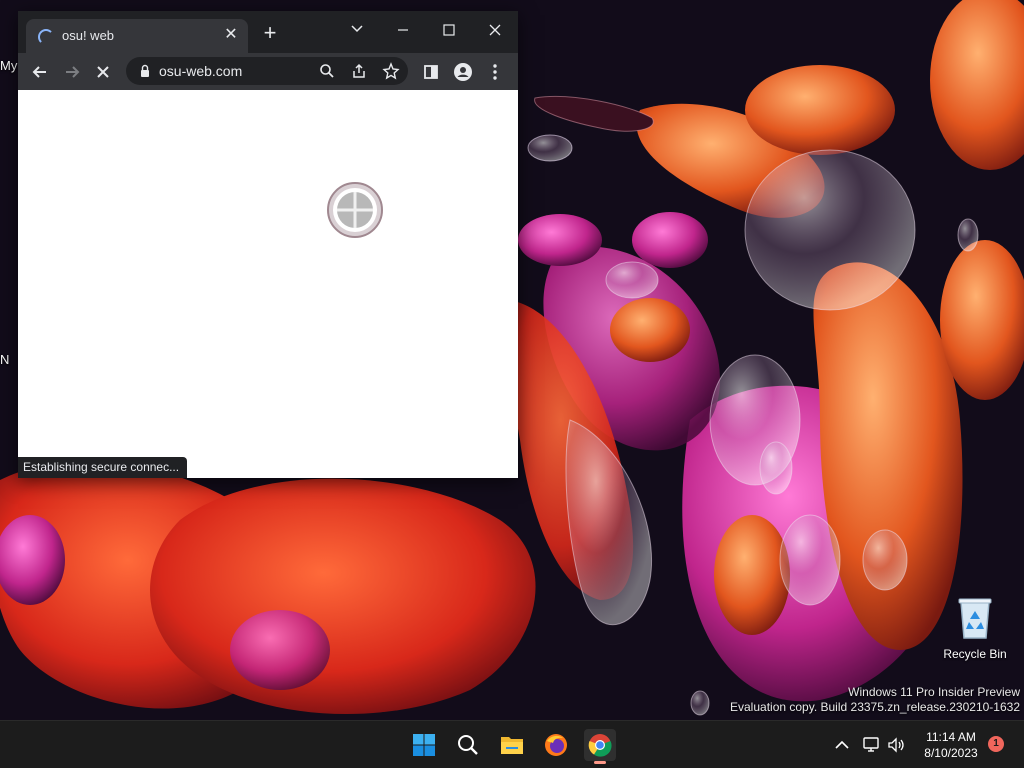 This screenshot has width=1024, height=768. Describe the element at coordinates (137, 36) in the screenshot. I see `tab-osu-web: osu! web ✕` at that location.